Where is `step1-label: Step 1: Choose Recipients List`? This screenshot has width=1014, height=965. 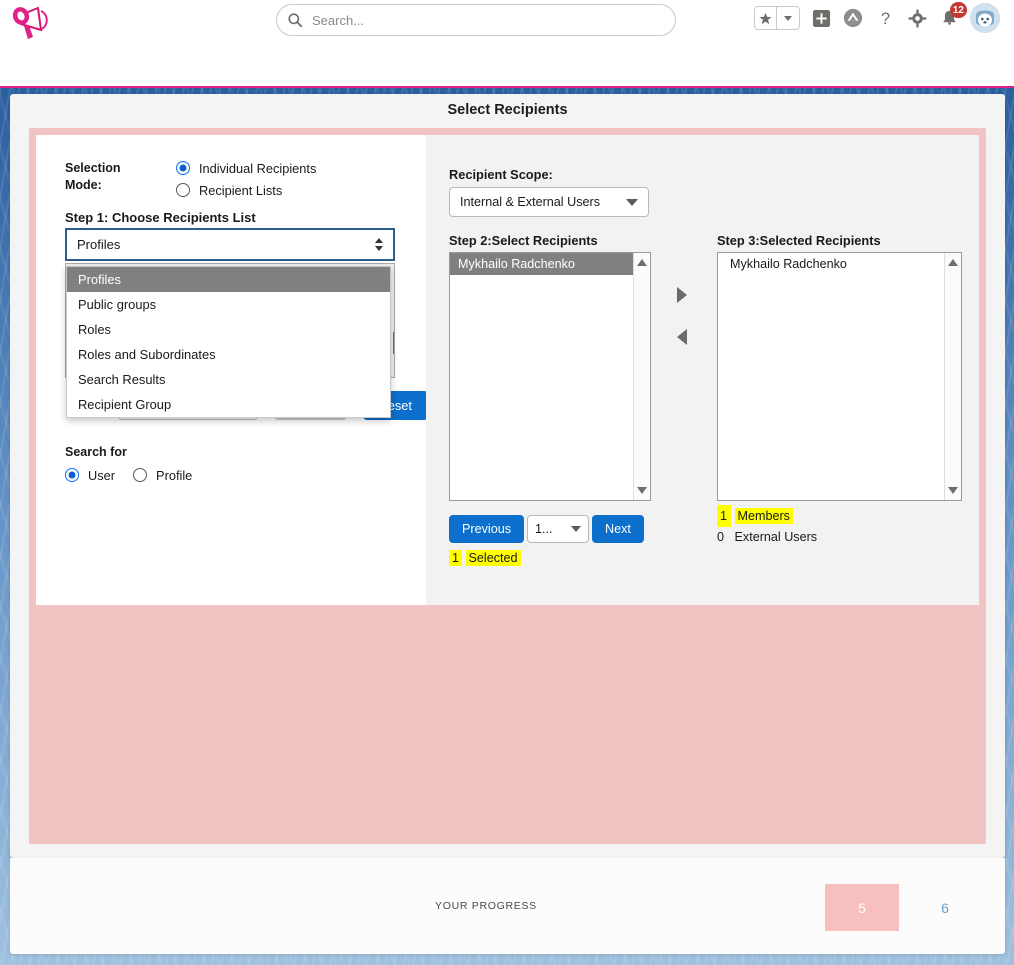 step1-label: Step 1: Choose Recipients List is located at coordinates (160, 217).